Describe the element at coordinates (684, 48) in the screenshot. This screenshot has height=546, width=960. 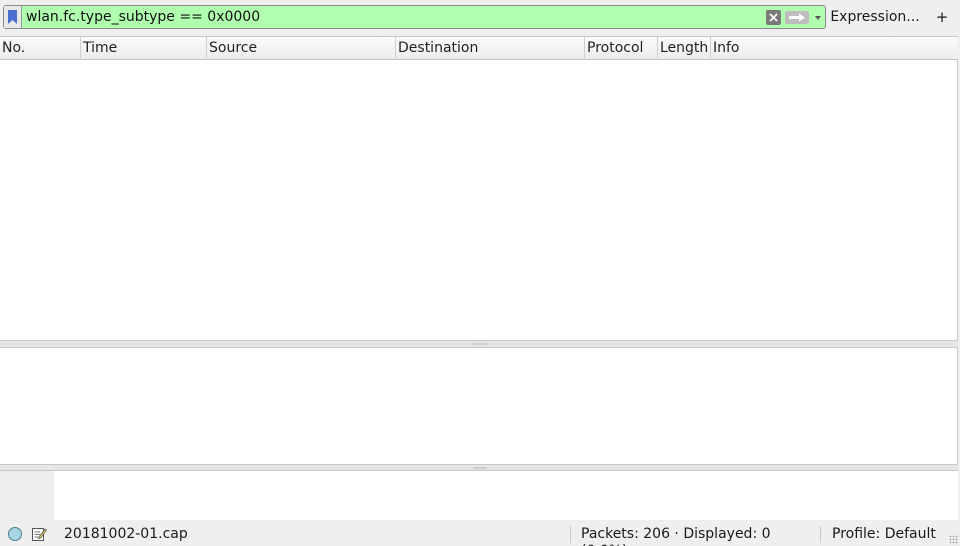
I see `column-header-length: Length` at that location.